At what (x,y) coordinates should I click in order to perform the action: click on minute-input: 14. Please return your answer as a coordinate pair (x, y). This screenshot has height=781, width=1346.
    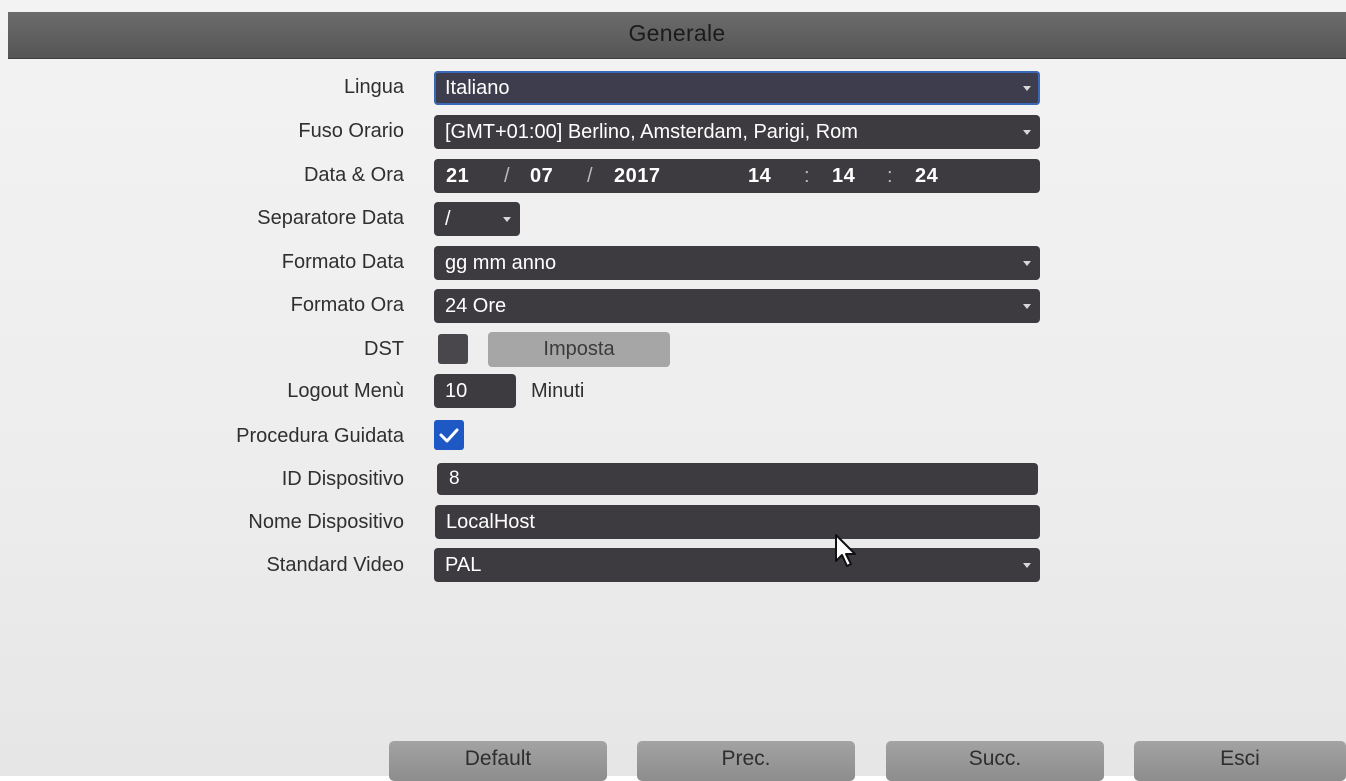
    Looking at the image, I should click on (843, 176).